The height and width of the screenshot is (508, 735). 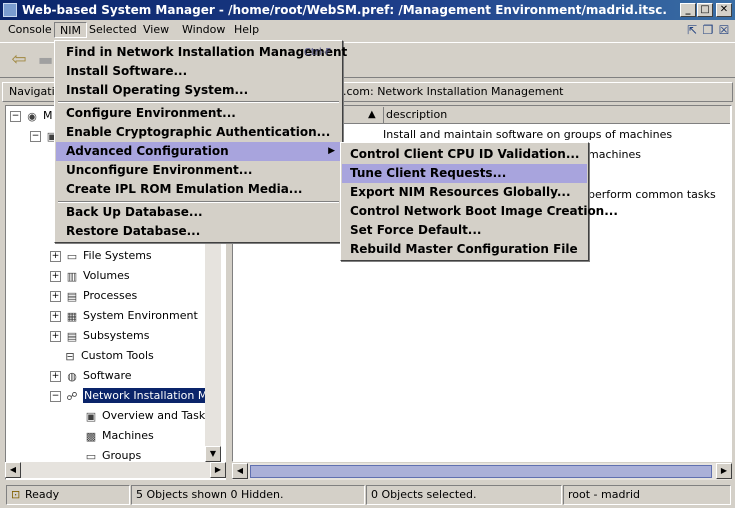 What do you see at coordinates (705, 10) in the screenshot?
I see `maximize-button: □` at bounding box center [705, 10].